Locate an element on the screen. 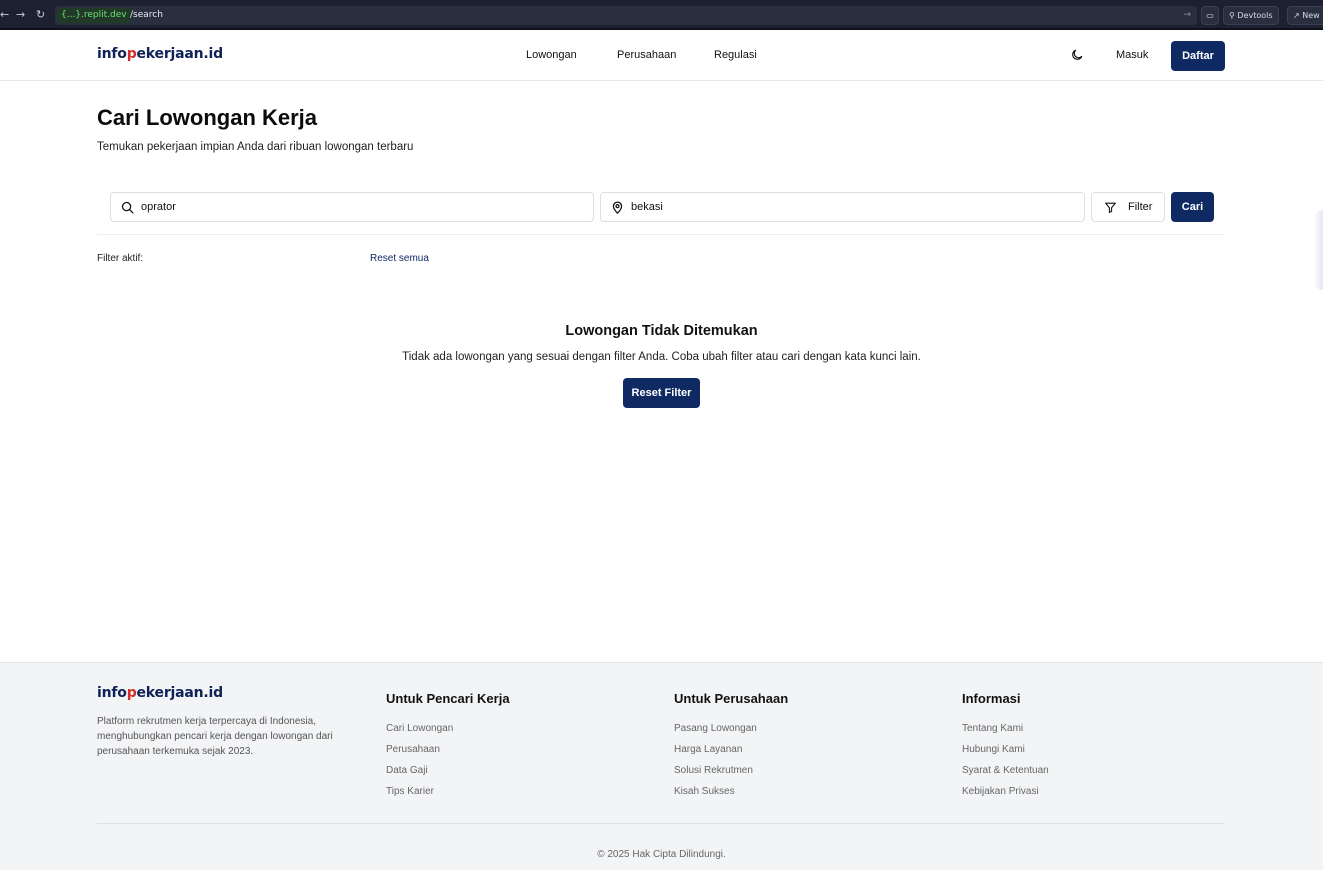 The image size is (1323, 870). devtools-label: Devtools is located at coordinates (1255, 15).